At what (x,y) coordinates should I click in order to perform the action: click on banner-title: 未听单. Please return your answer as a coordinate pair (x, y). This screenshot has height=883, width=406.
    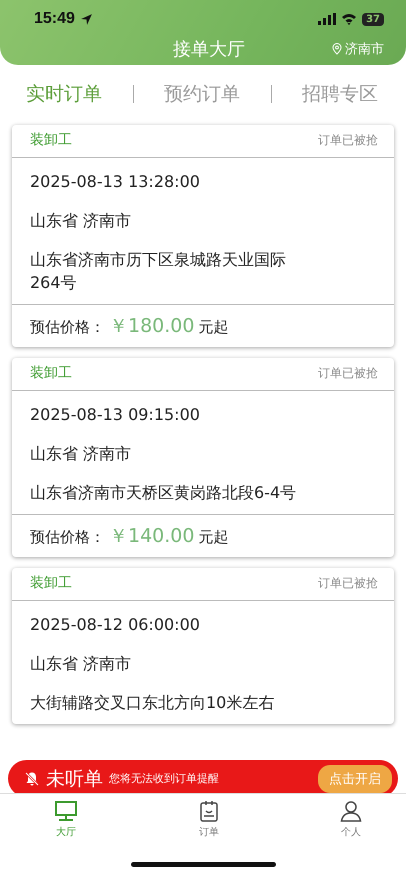
    Looking at the image, I should click on (74, 779).